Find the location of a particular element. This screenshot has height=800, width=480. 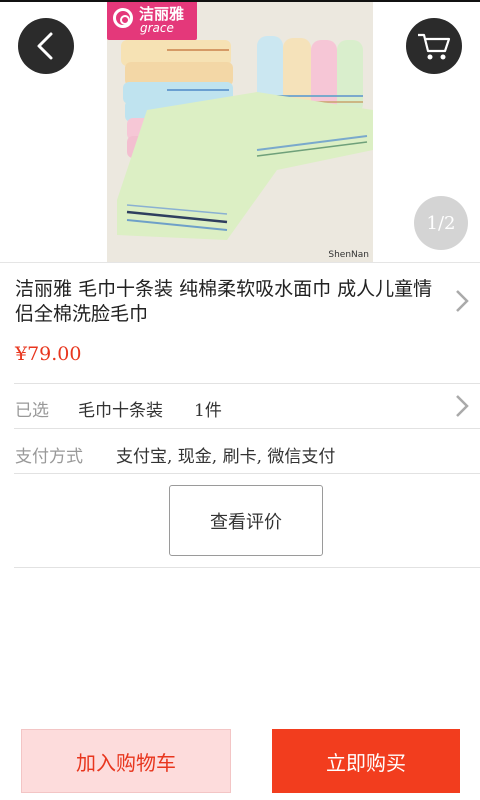

selected-quantity: 1件 is located at coordinates (208, 411).